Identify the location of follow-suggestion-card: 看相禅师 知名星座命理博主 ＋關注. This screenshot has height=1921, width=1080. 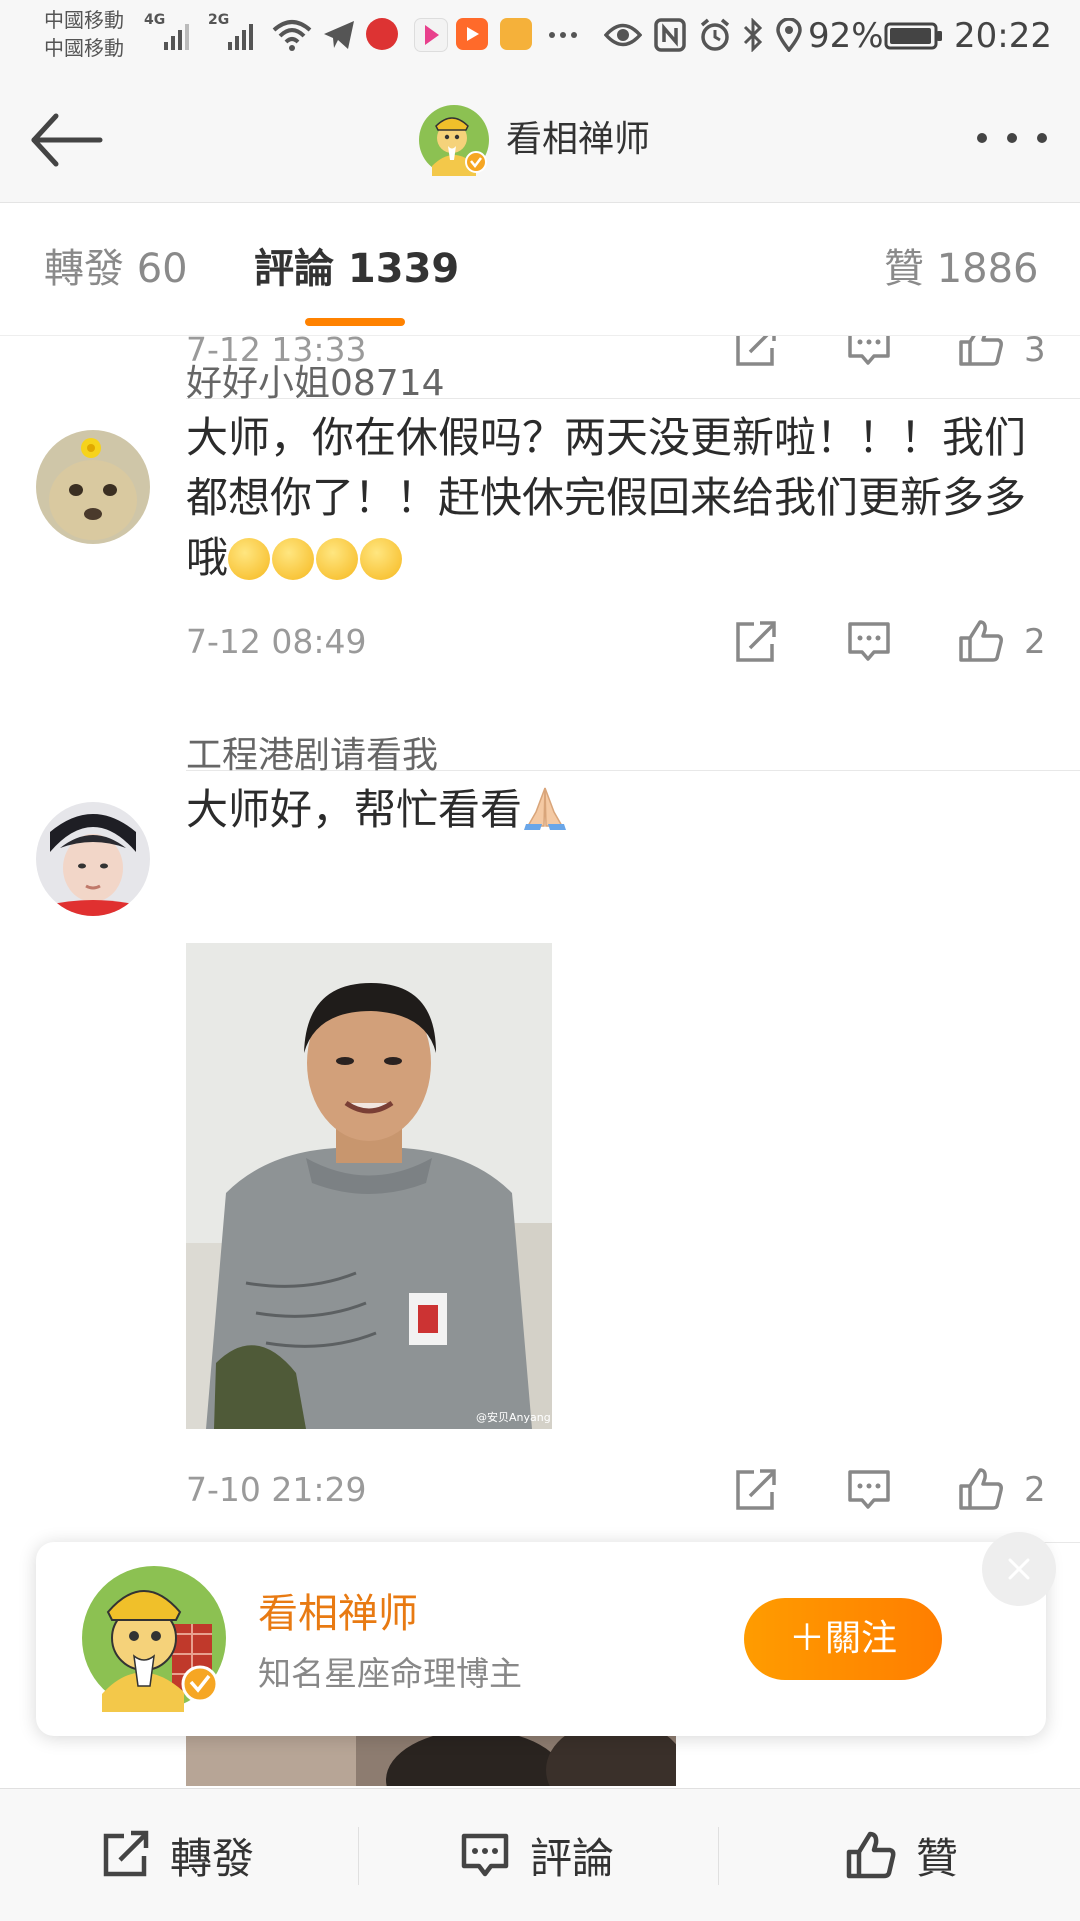
(546, 1634).